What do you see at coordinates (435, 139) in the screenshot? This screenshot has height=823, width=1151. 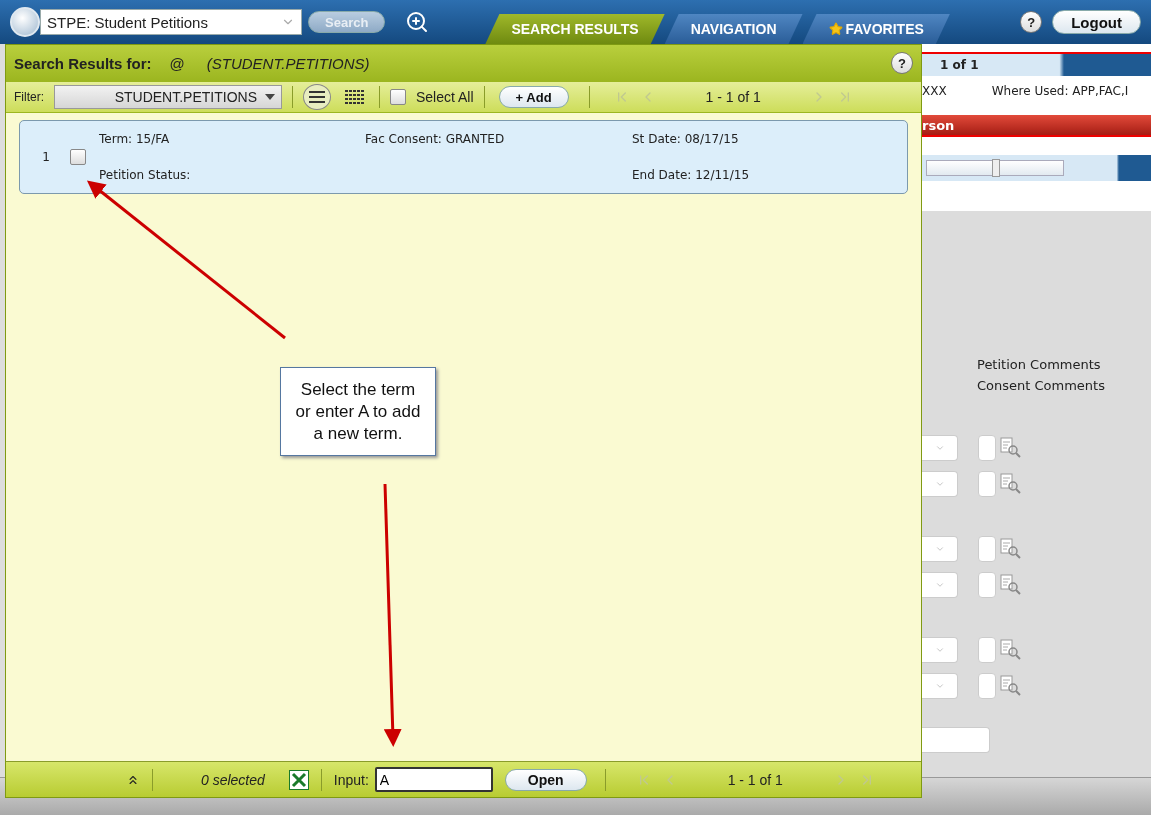 I see `consent-text: Fac Consent: GRANTED` at bounding box center [435, 139].